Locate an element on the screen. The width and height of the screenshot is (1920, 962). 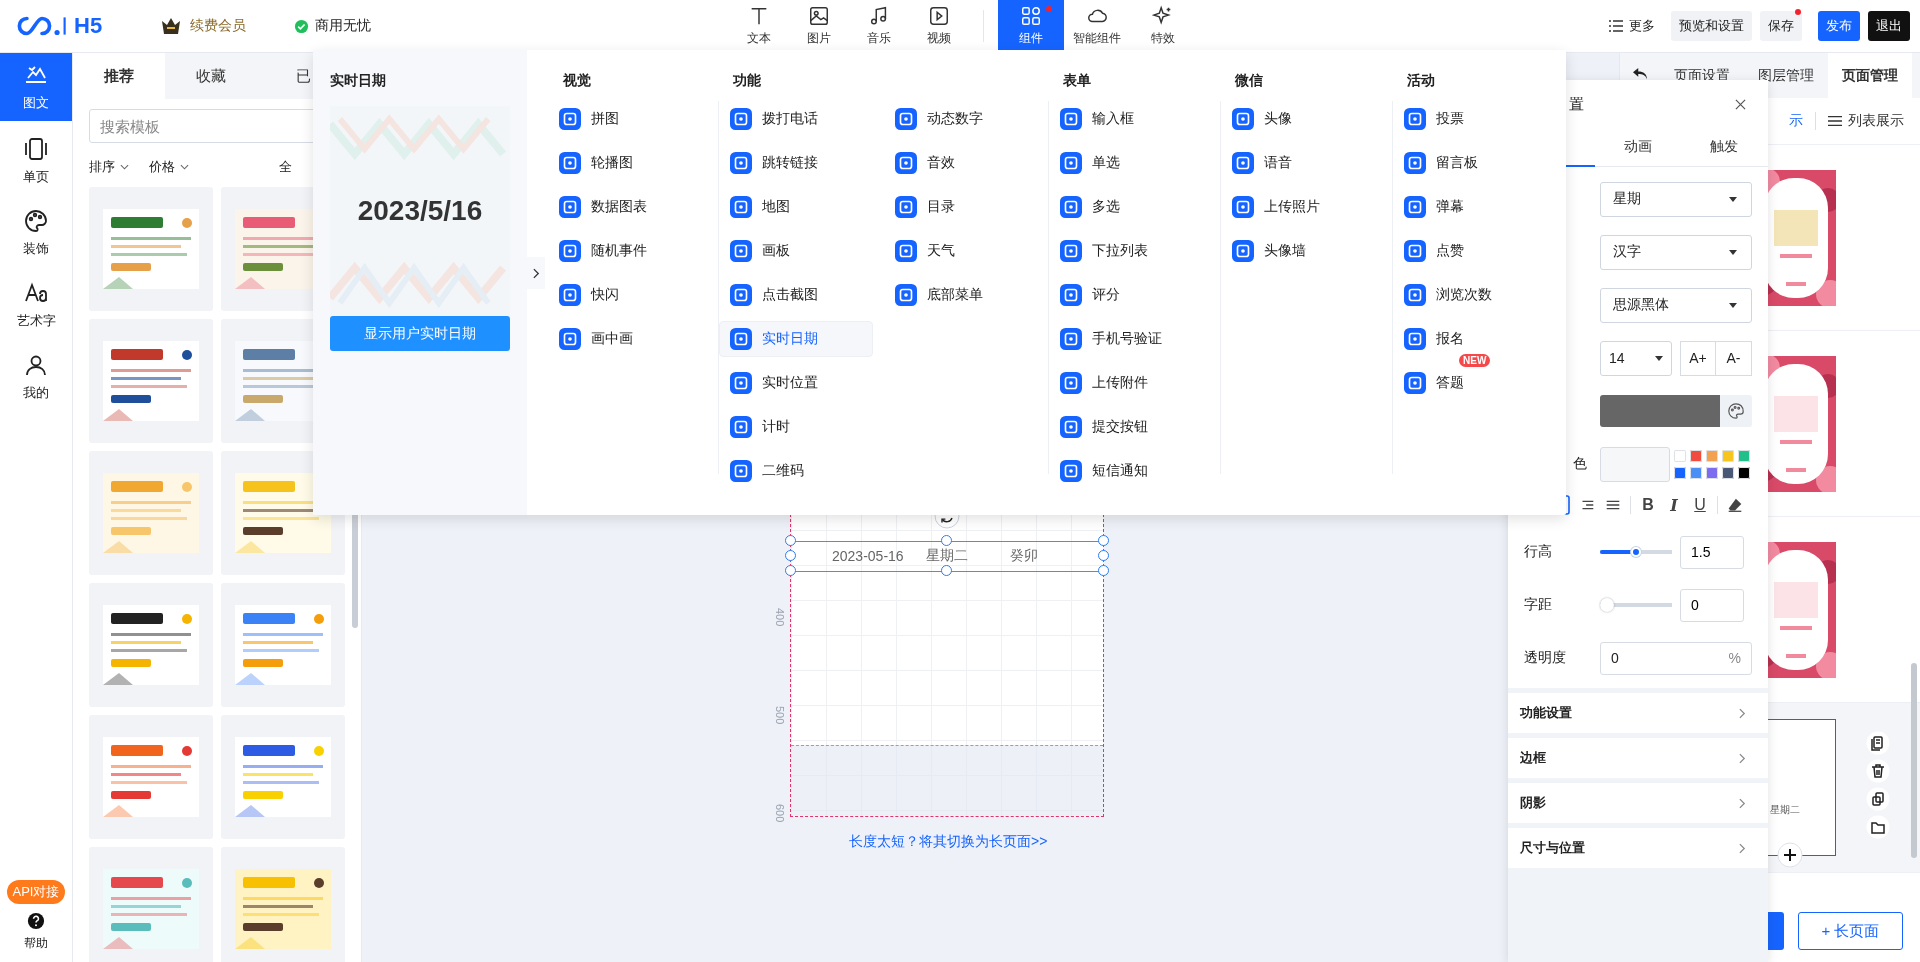
format-button: U is located at coordinates (1700, 505).